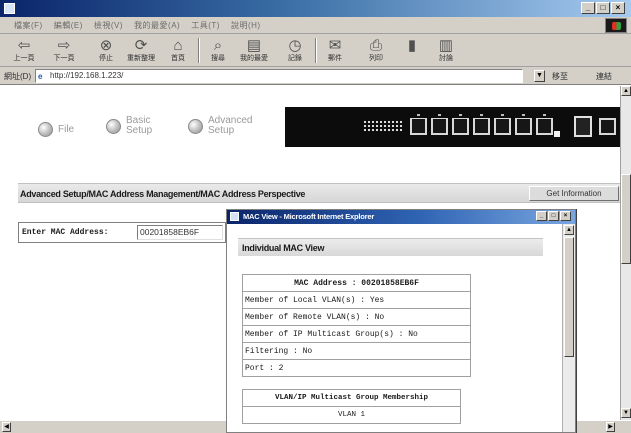  I want to click on ip-multicast-row: Member of IP Multicast Group(s) : No, so click(356, 334).